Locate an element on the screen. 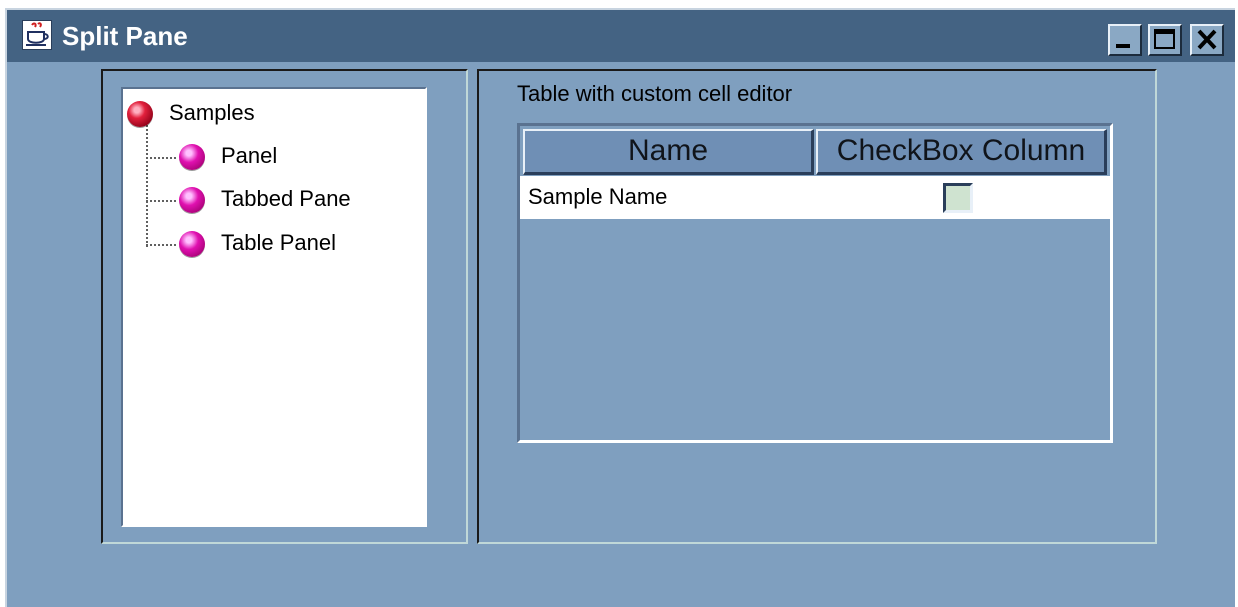 The image size is (1238, 607). java-cup-icon is located at coordinates (37, 35).